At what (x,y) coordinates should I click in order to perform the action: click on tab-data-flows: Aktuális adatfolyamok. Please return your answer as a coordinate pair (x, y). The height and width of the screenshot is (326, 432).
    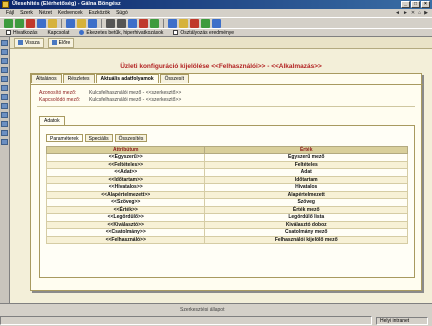
    Looking at the image, I should click on (127, 78).